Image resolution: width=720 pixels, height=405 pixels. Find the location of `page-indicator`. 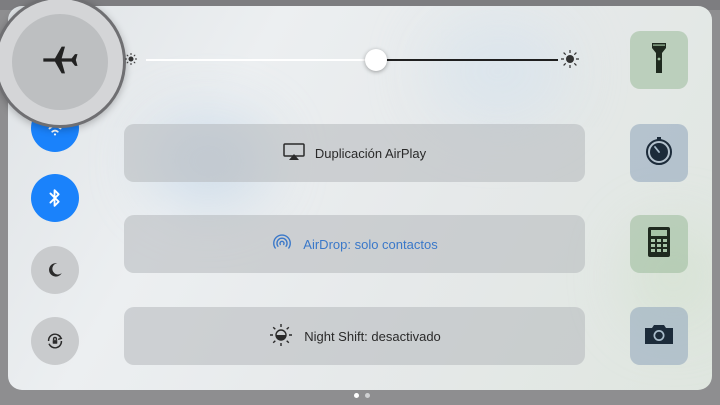

page-indicator is located at coordinates (362, 396).